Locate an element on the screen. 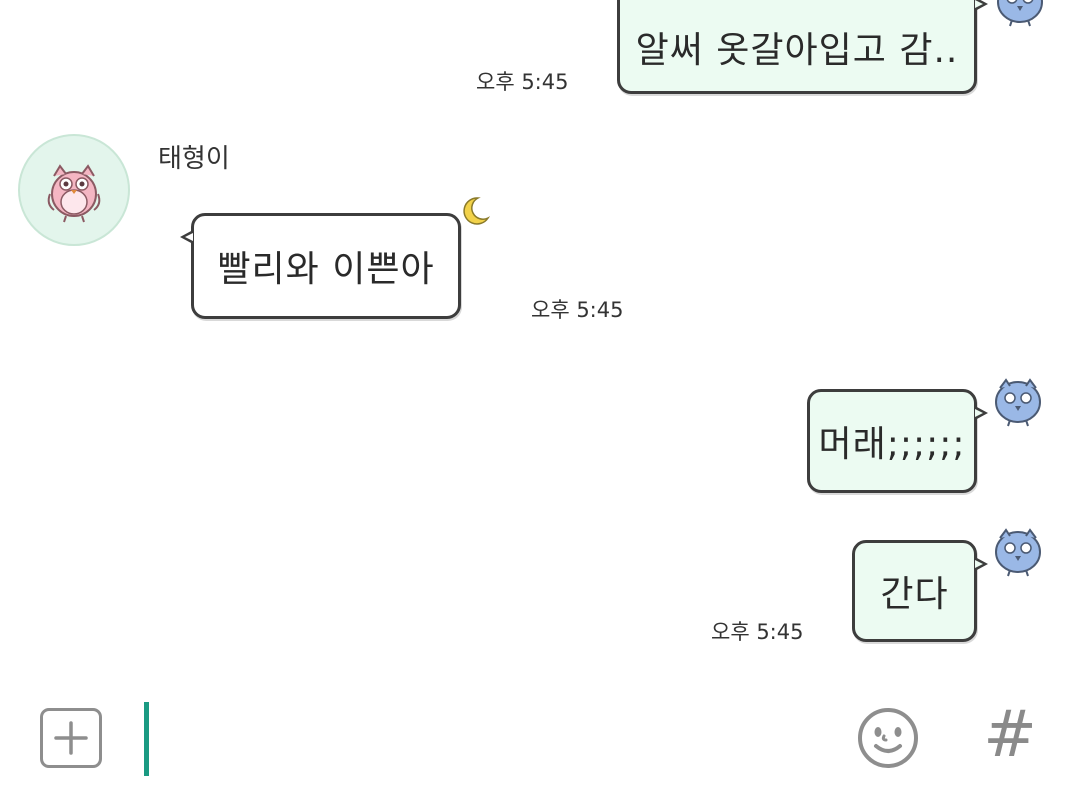  hashtag-button: # is located at coordinates (1010, 735).